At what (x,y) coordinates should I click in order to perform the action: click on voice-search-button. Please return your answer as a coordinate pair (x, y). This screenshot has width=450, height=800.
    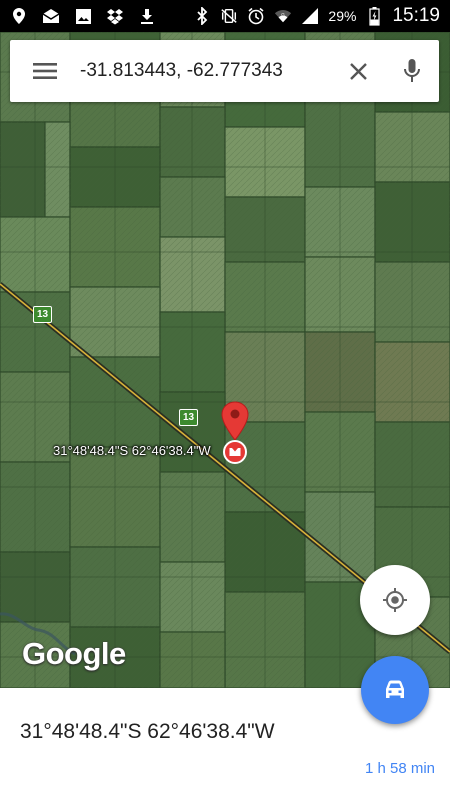
    Looking at the image, I should click on (412, 71).